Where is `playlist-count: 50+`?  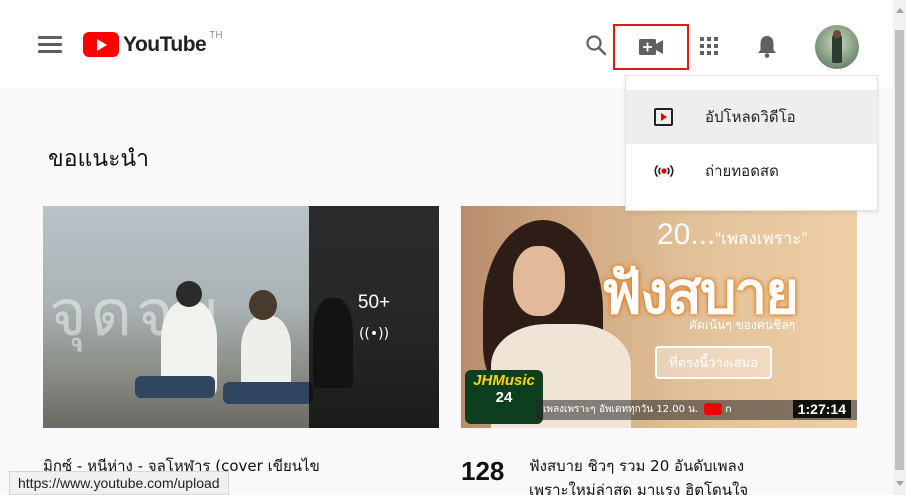
playlist-count: 50+ is located at coordinates (374, 302).